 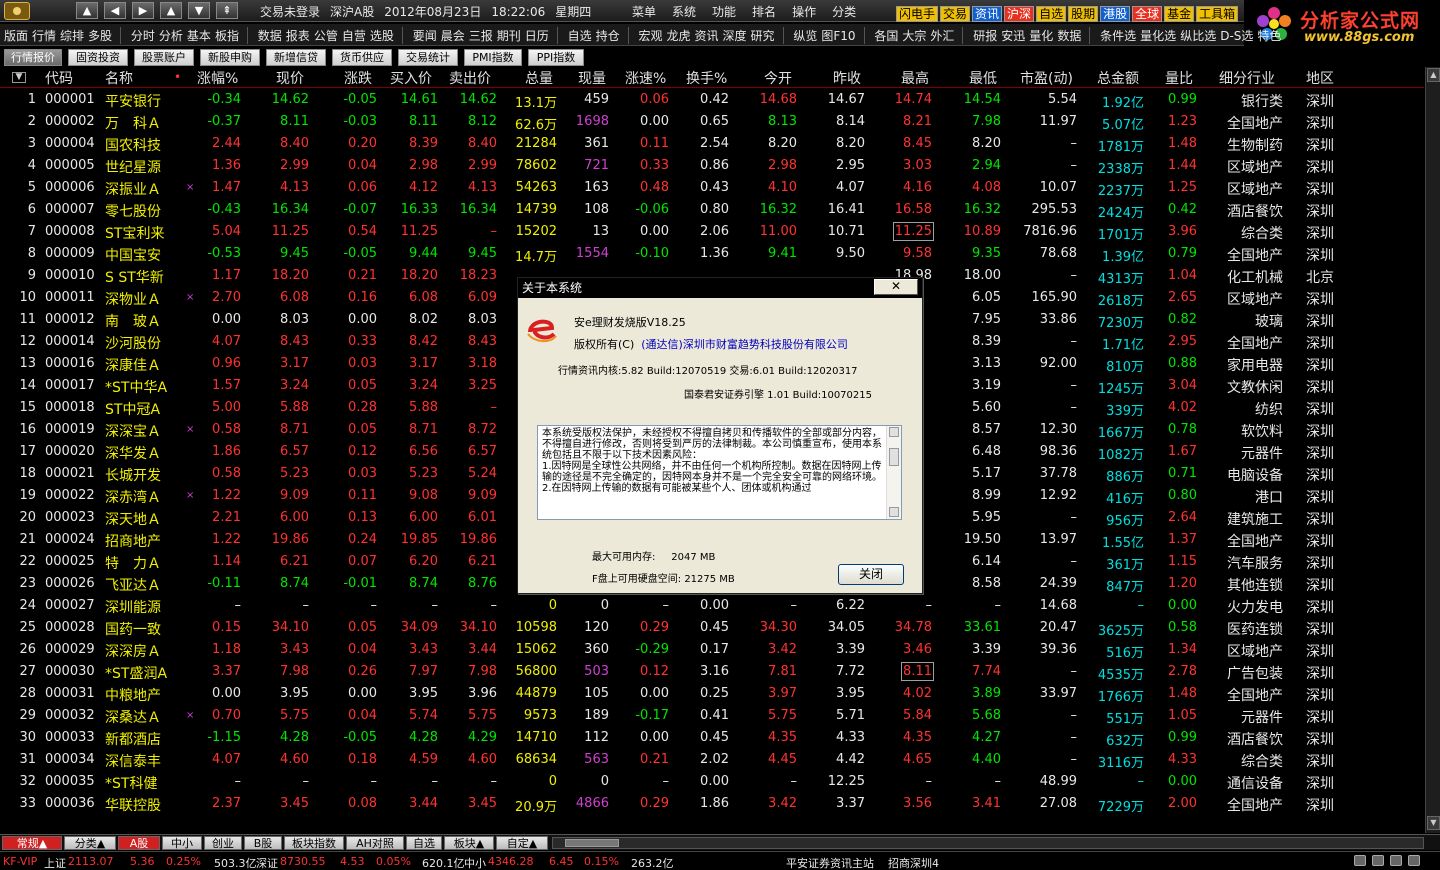 What do you see at coordinates (296, 57) in the screenshot?
I see `tab-new-credit: 新增信贷` at bounding box center [296, 57].